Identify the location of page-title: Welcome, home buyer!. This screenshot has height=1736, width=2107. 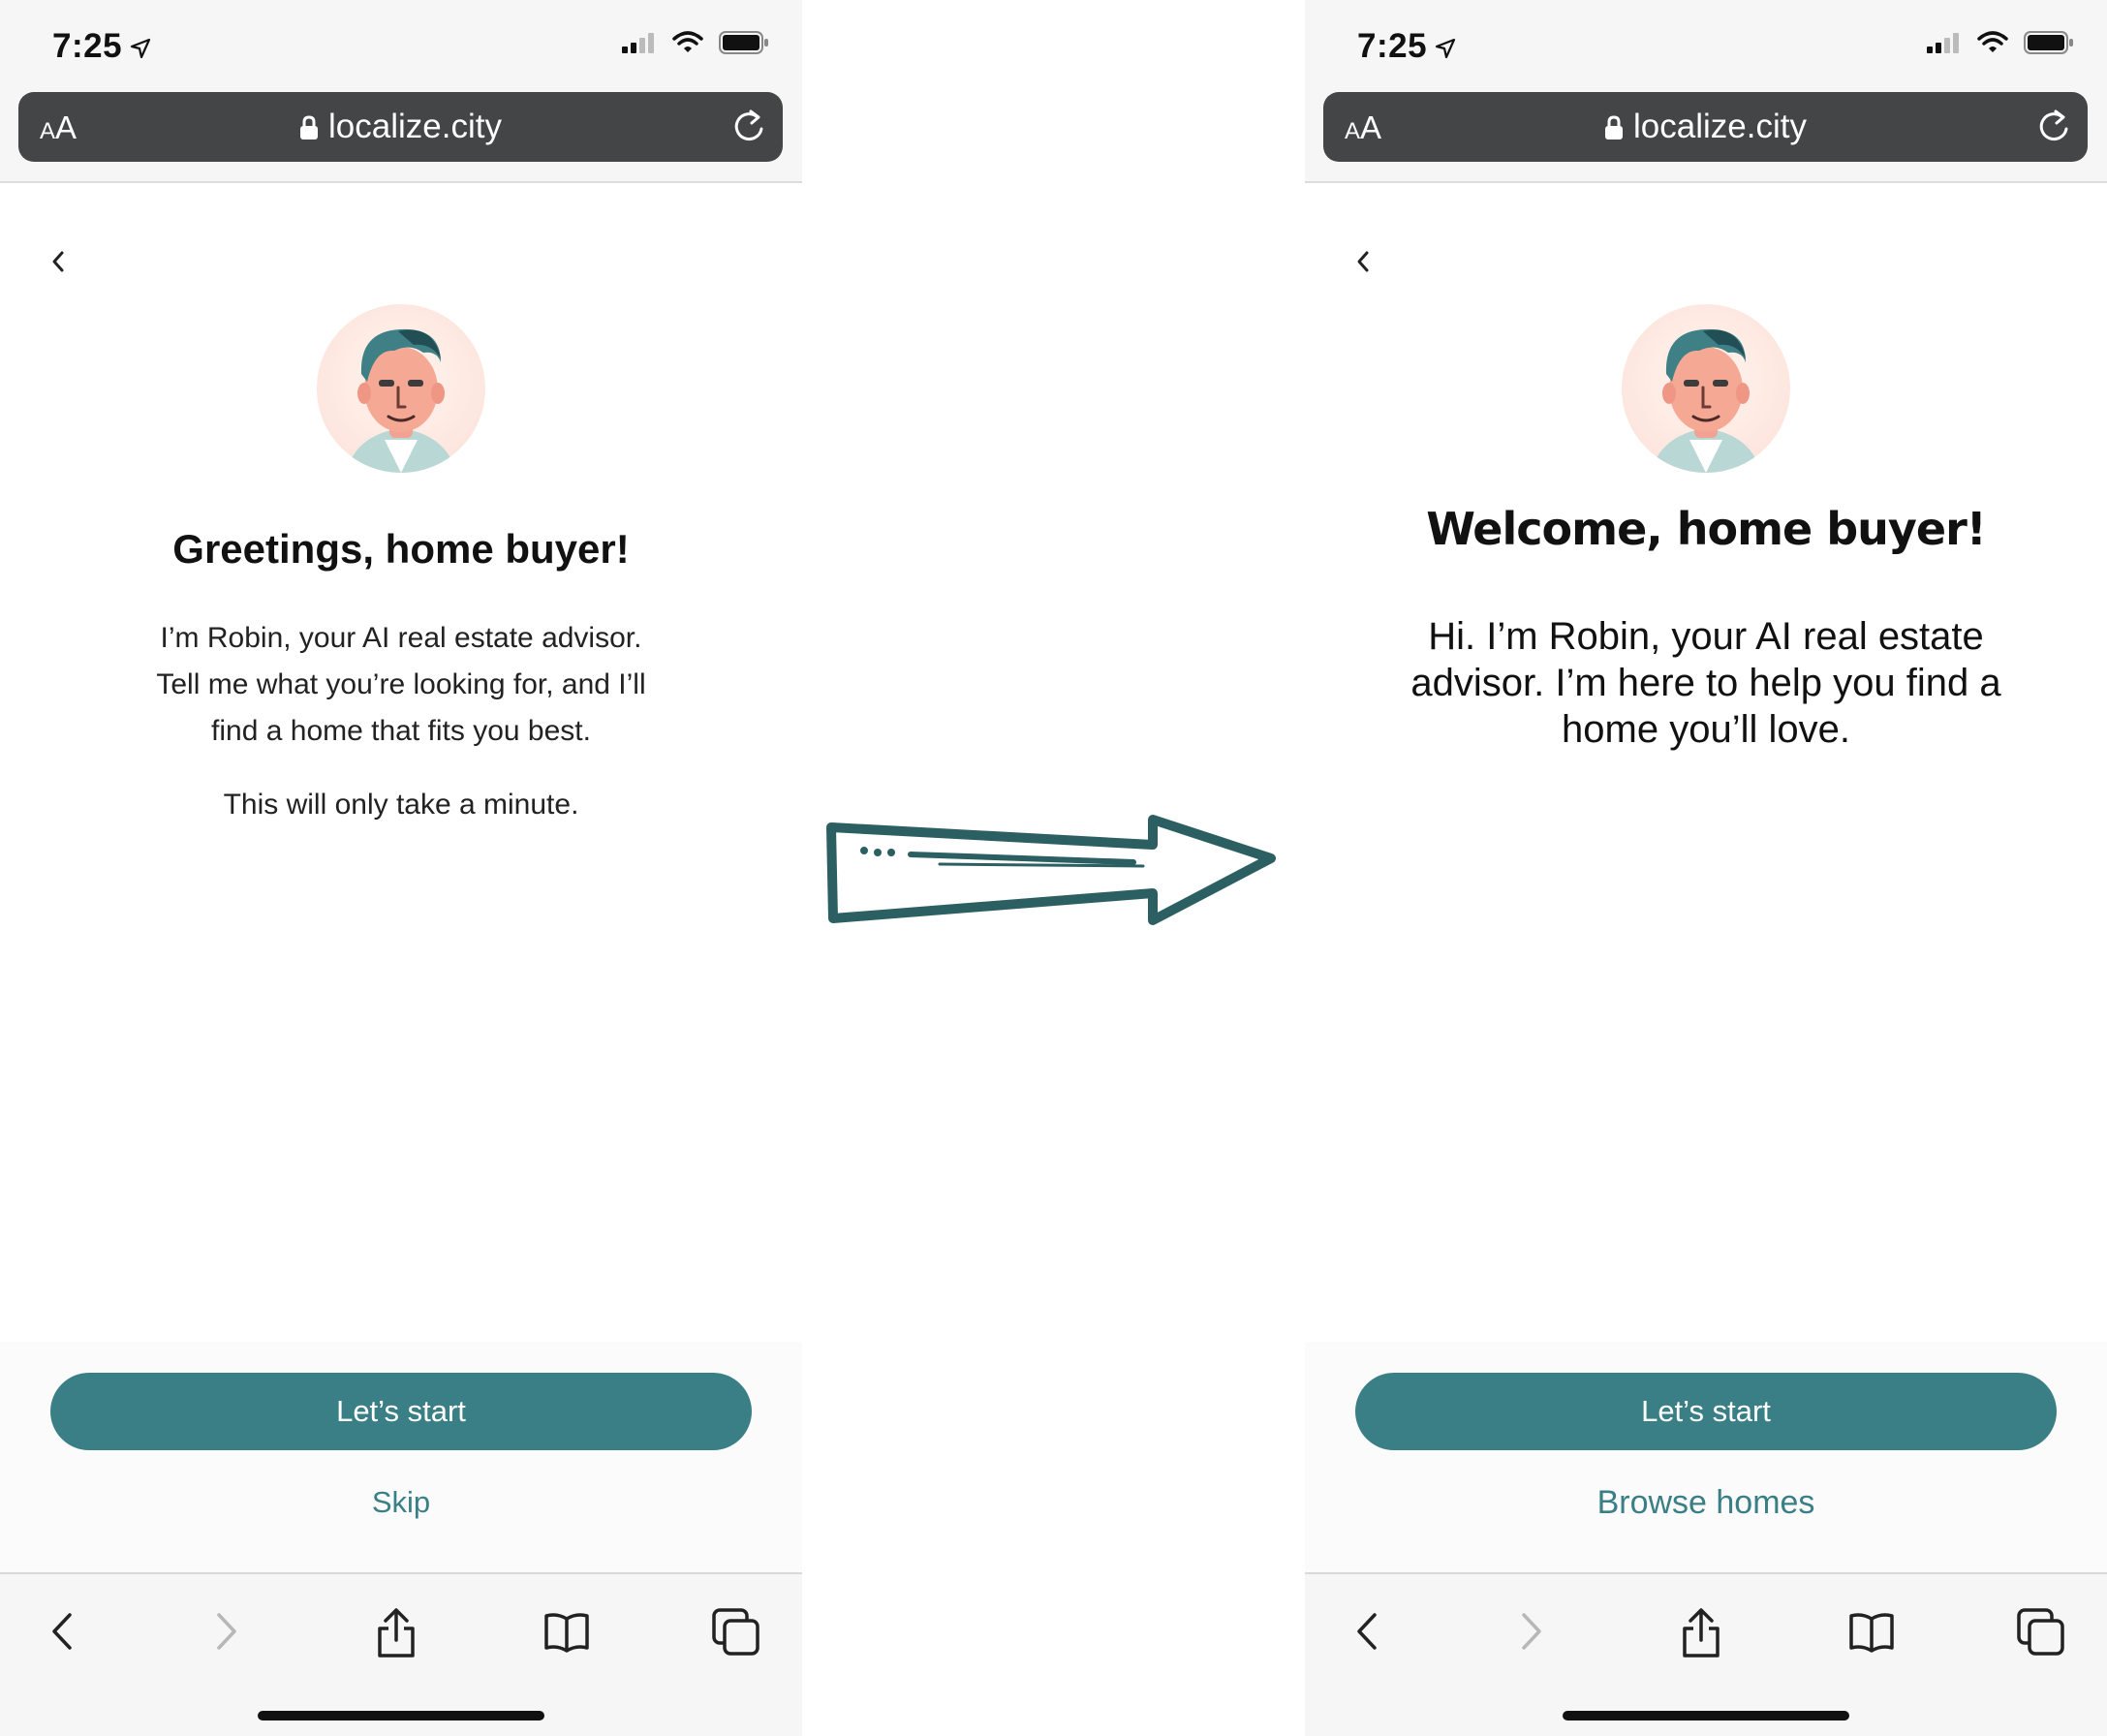
(1706, 529).